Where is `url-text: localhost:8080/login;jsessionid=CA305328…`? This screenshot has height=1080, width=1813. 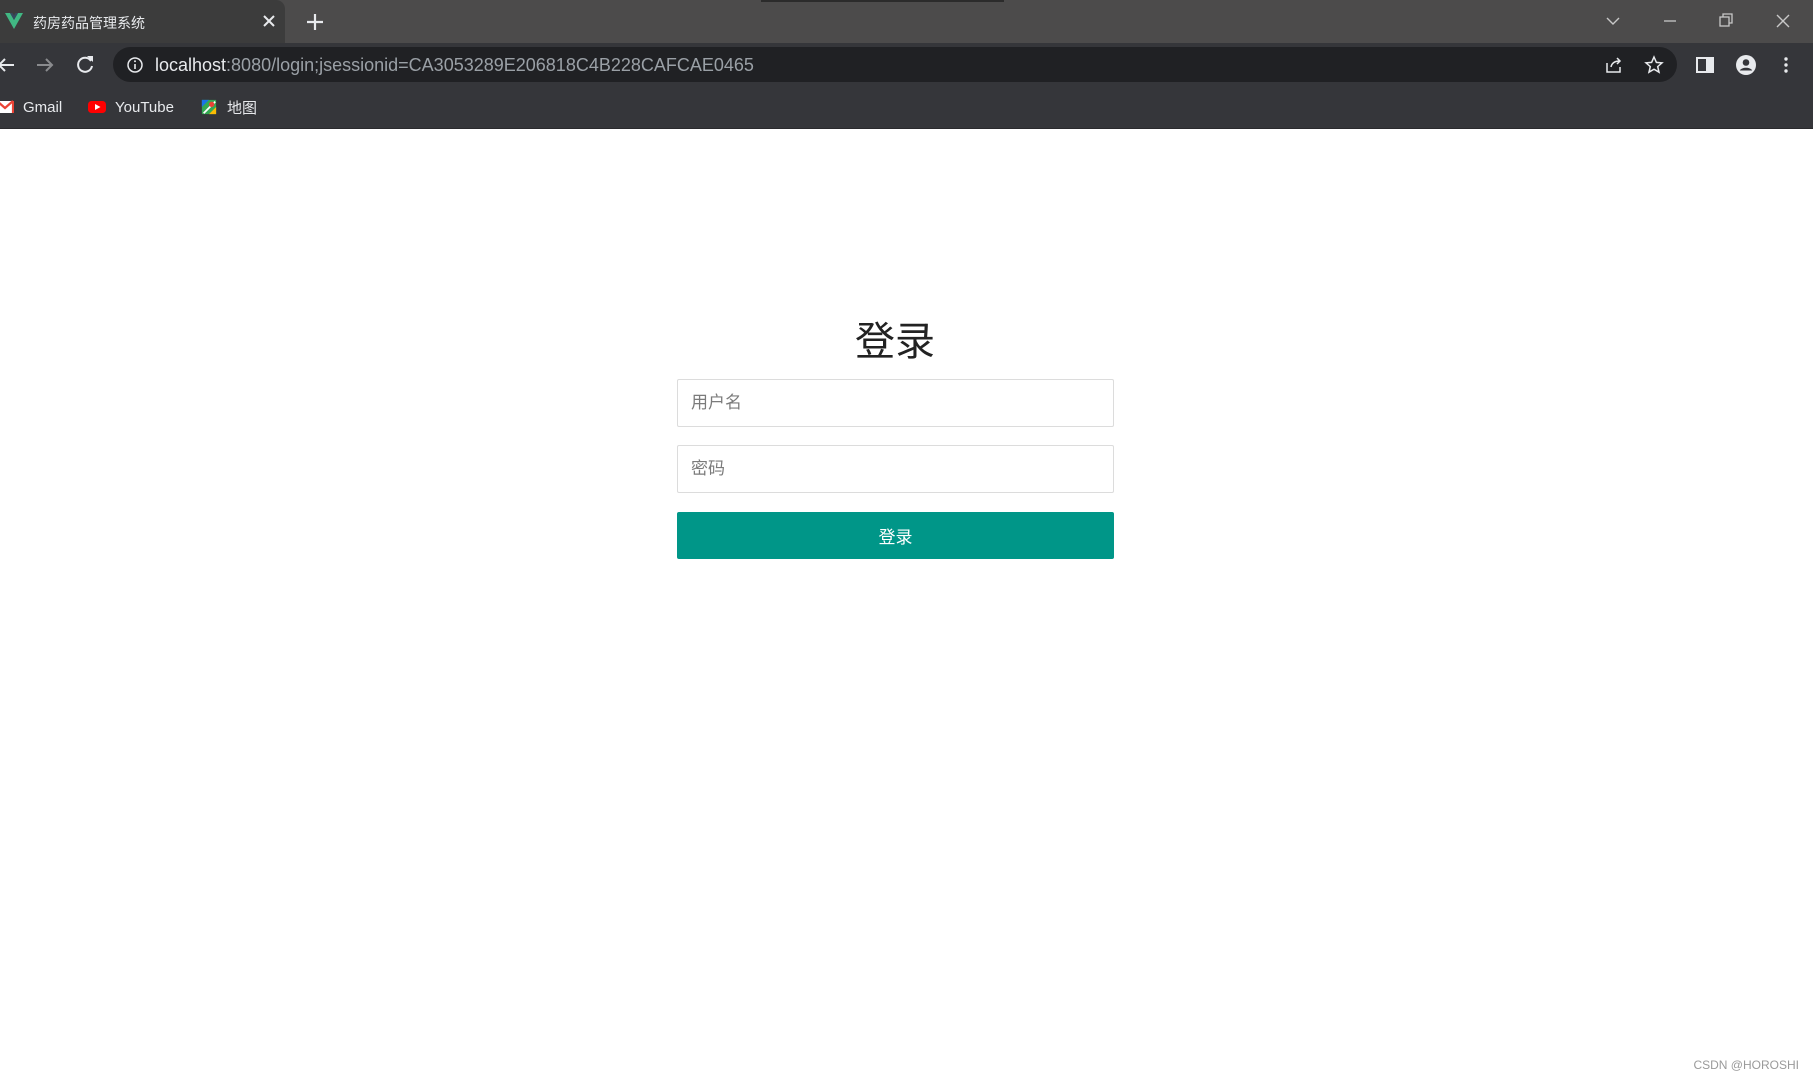 url-text: localhost:8080/login;jsessionid=CA305328… is located at coordinates (454, 65).